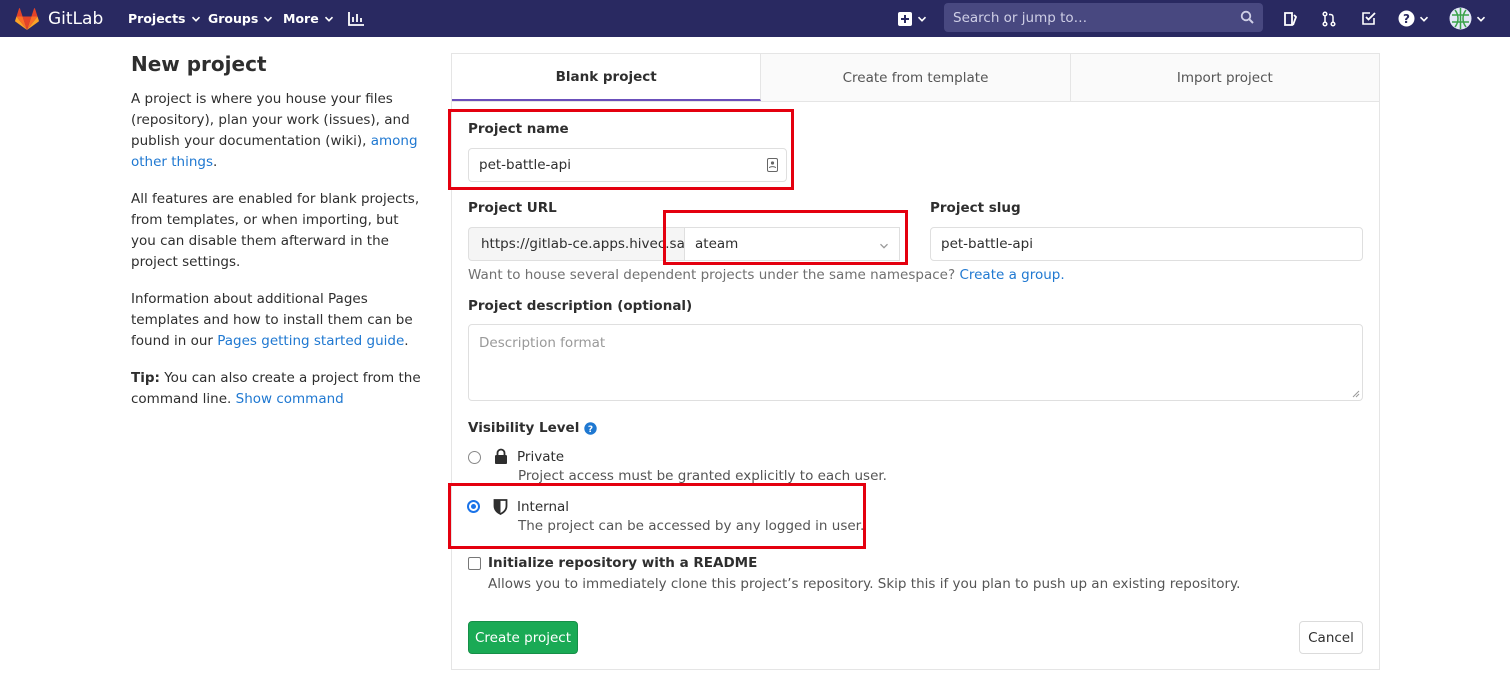  I want to click on project-description-label: Project description (optional), so click(580, 306).